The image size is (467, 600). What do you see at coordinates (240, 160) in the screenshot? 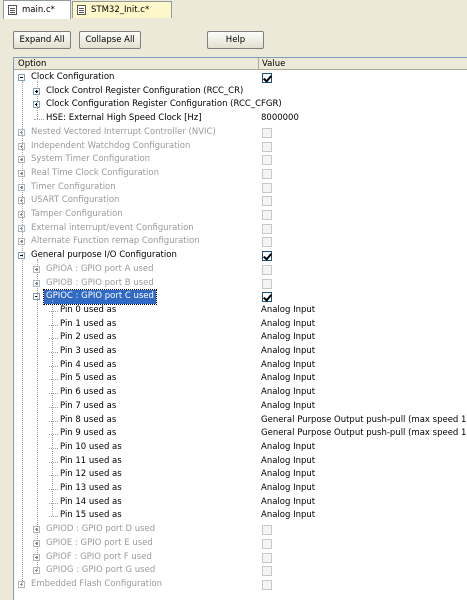
I see `tree-row: System Timer Configuration` at bounding box center [240, 160].